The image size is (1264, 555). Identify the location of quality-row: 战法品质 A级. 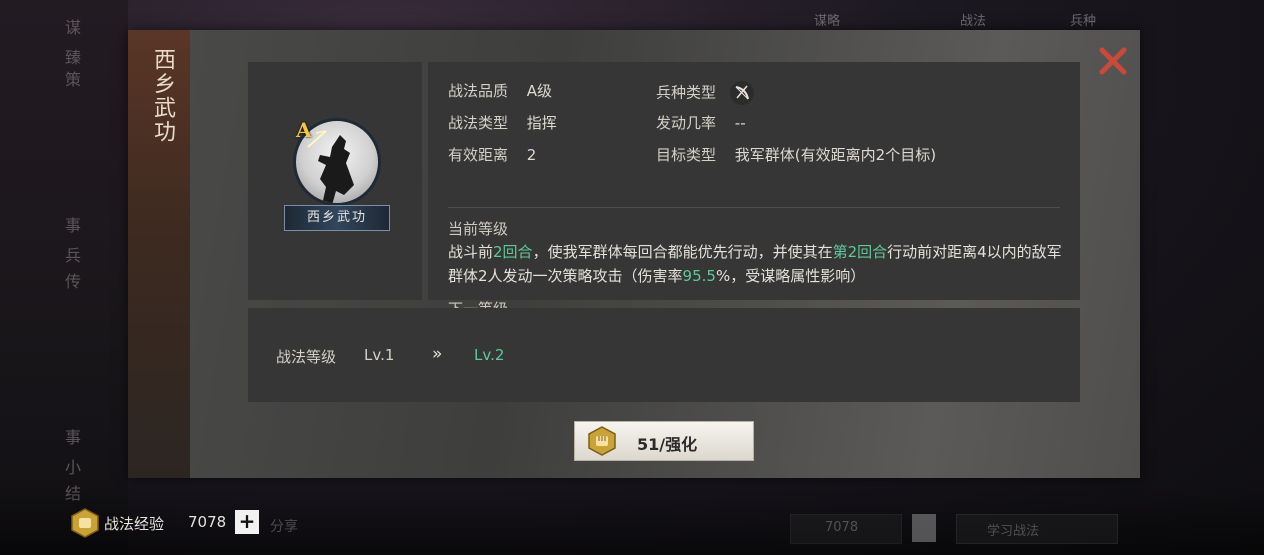
(500, 90).